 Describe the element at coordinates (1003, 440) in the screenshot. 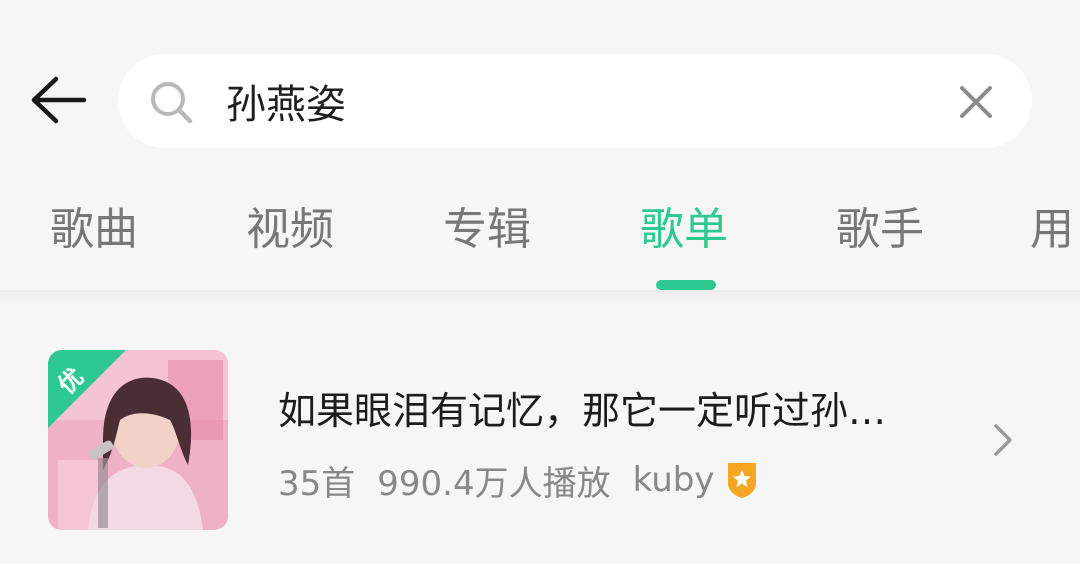

I see `chevron-right-icon` at that location.